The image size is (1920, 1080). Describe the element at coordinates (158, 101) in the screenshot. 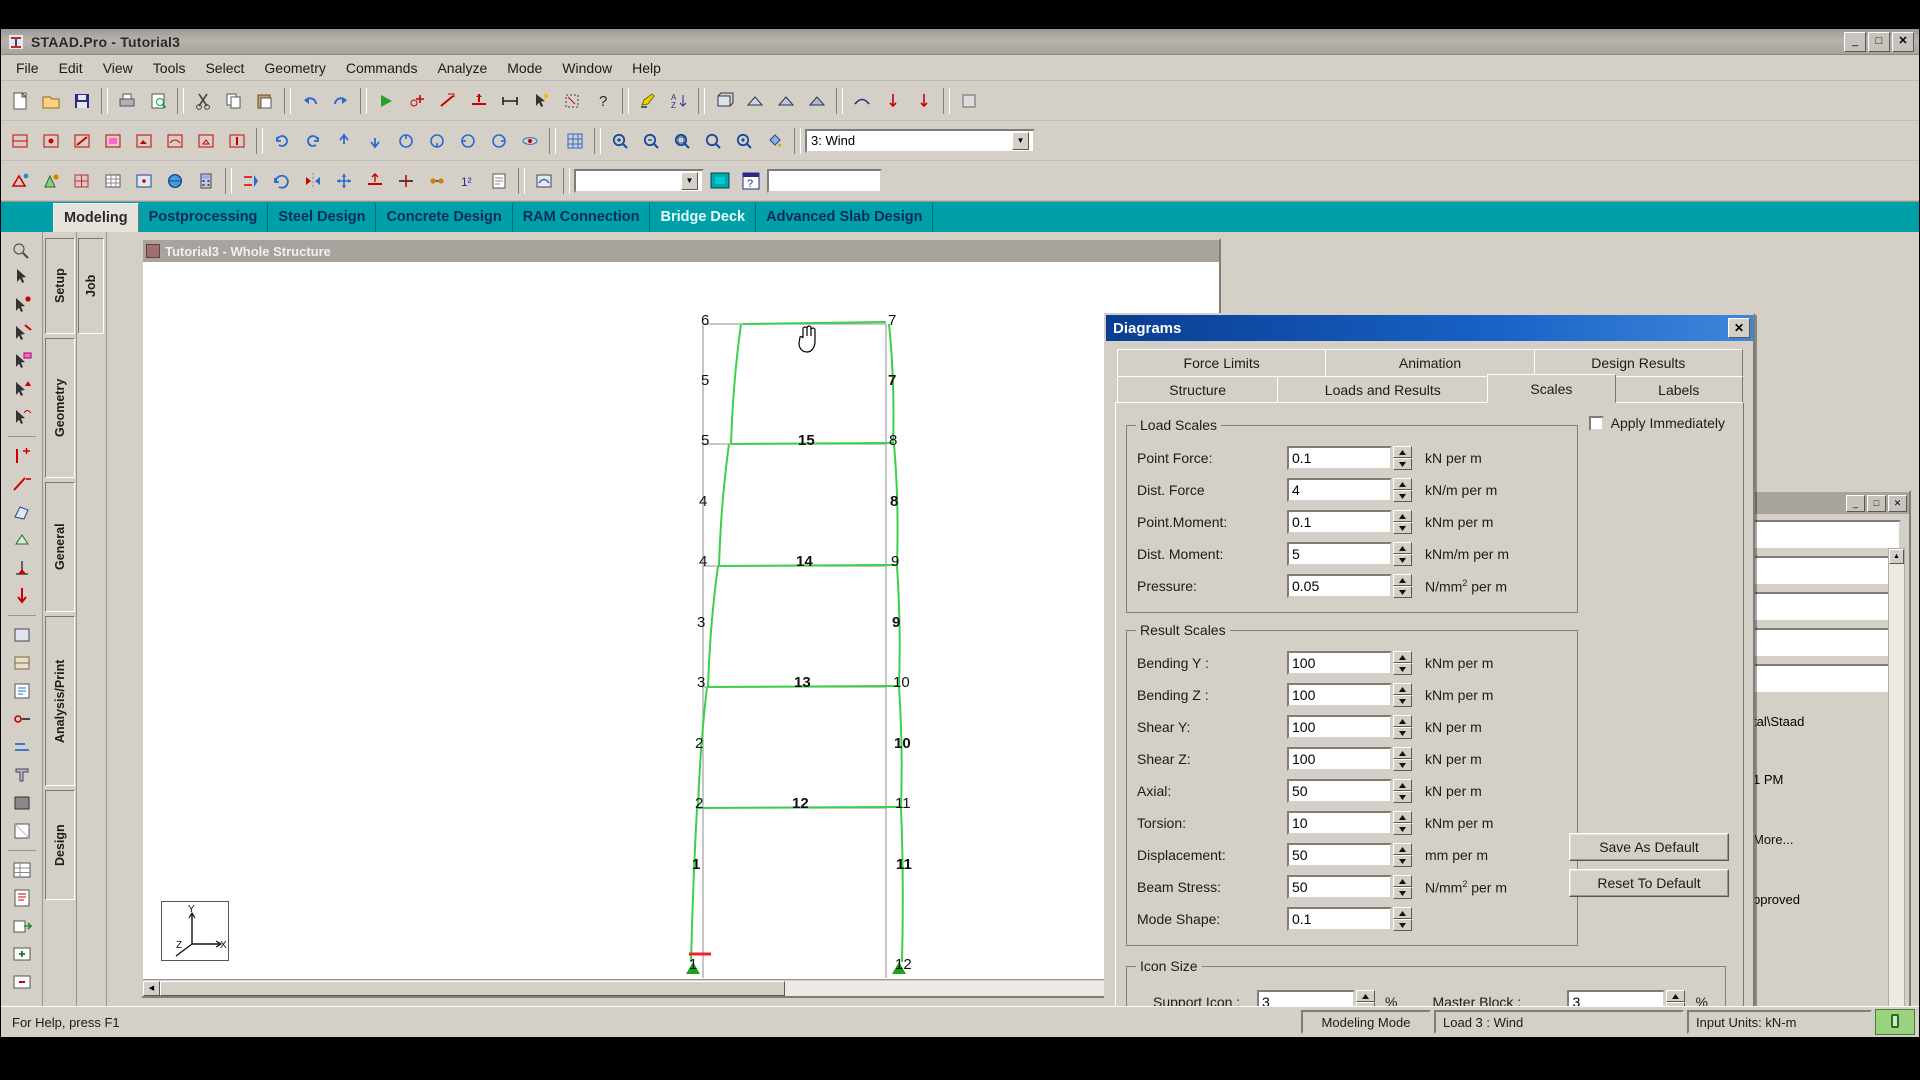

I see `print-preview-icon` at that location.